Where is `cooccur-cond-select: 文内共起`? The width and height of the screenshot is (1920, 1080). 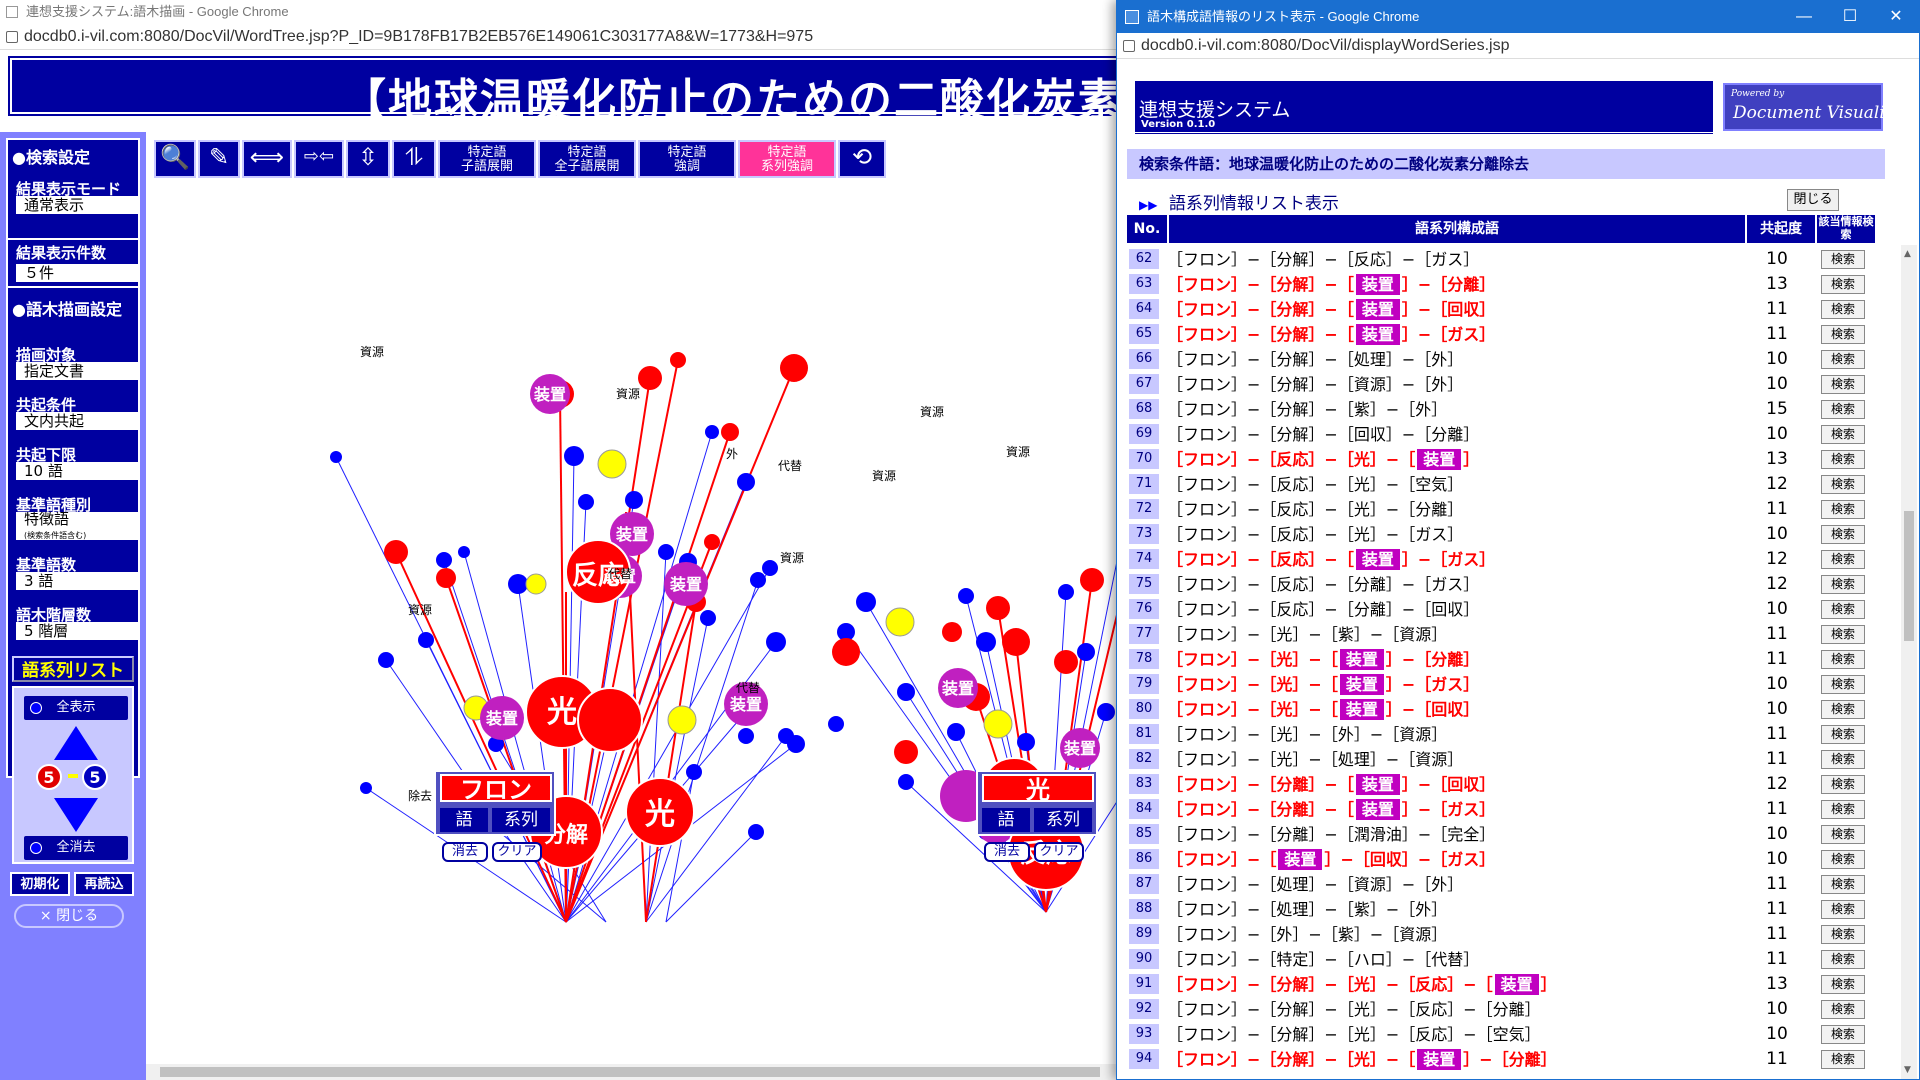 cooccur-cond-select: 文内共起 is located at coordinates (77, 421).